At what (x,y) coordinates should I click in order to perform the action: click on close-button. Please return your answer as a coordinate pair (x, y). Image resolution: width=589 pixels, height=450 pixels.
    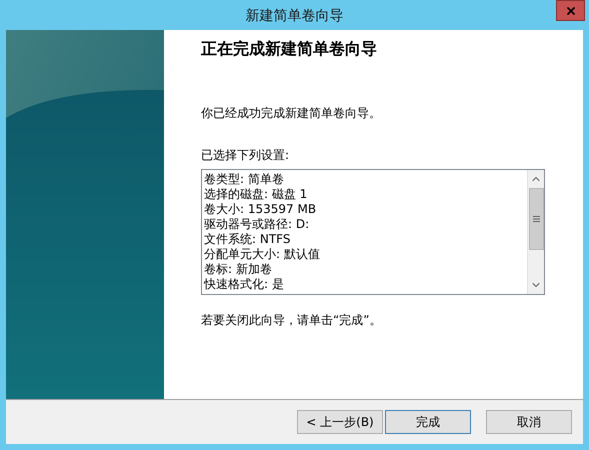
    Looking at the image, I should click on (570, 10).